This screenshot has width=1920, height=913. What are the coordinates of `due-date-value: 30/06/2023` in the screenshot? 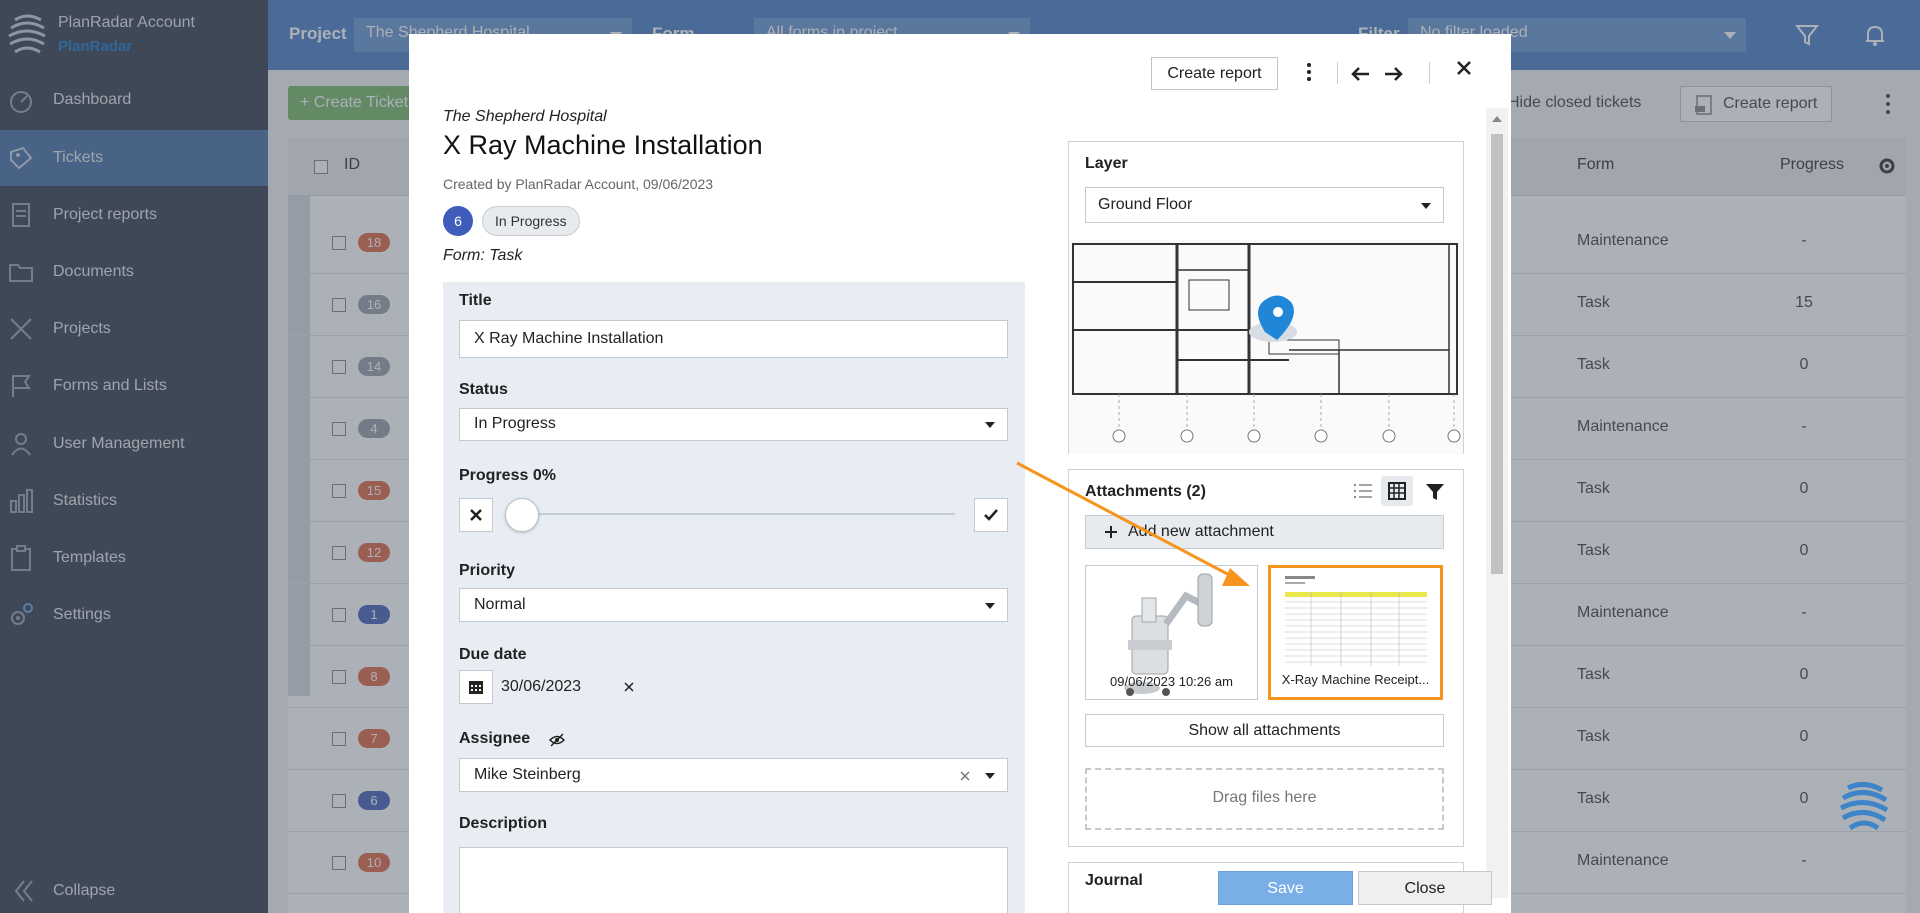 It's located at (541, 687).